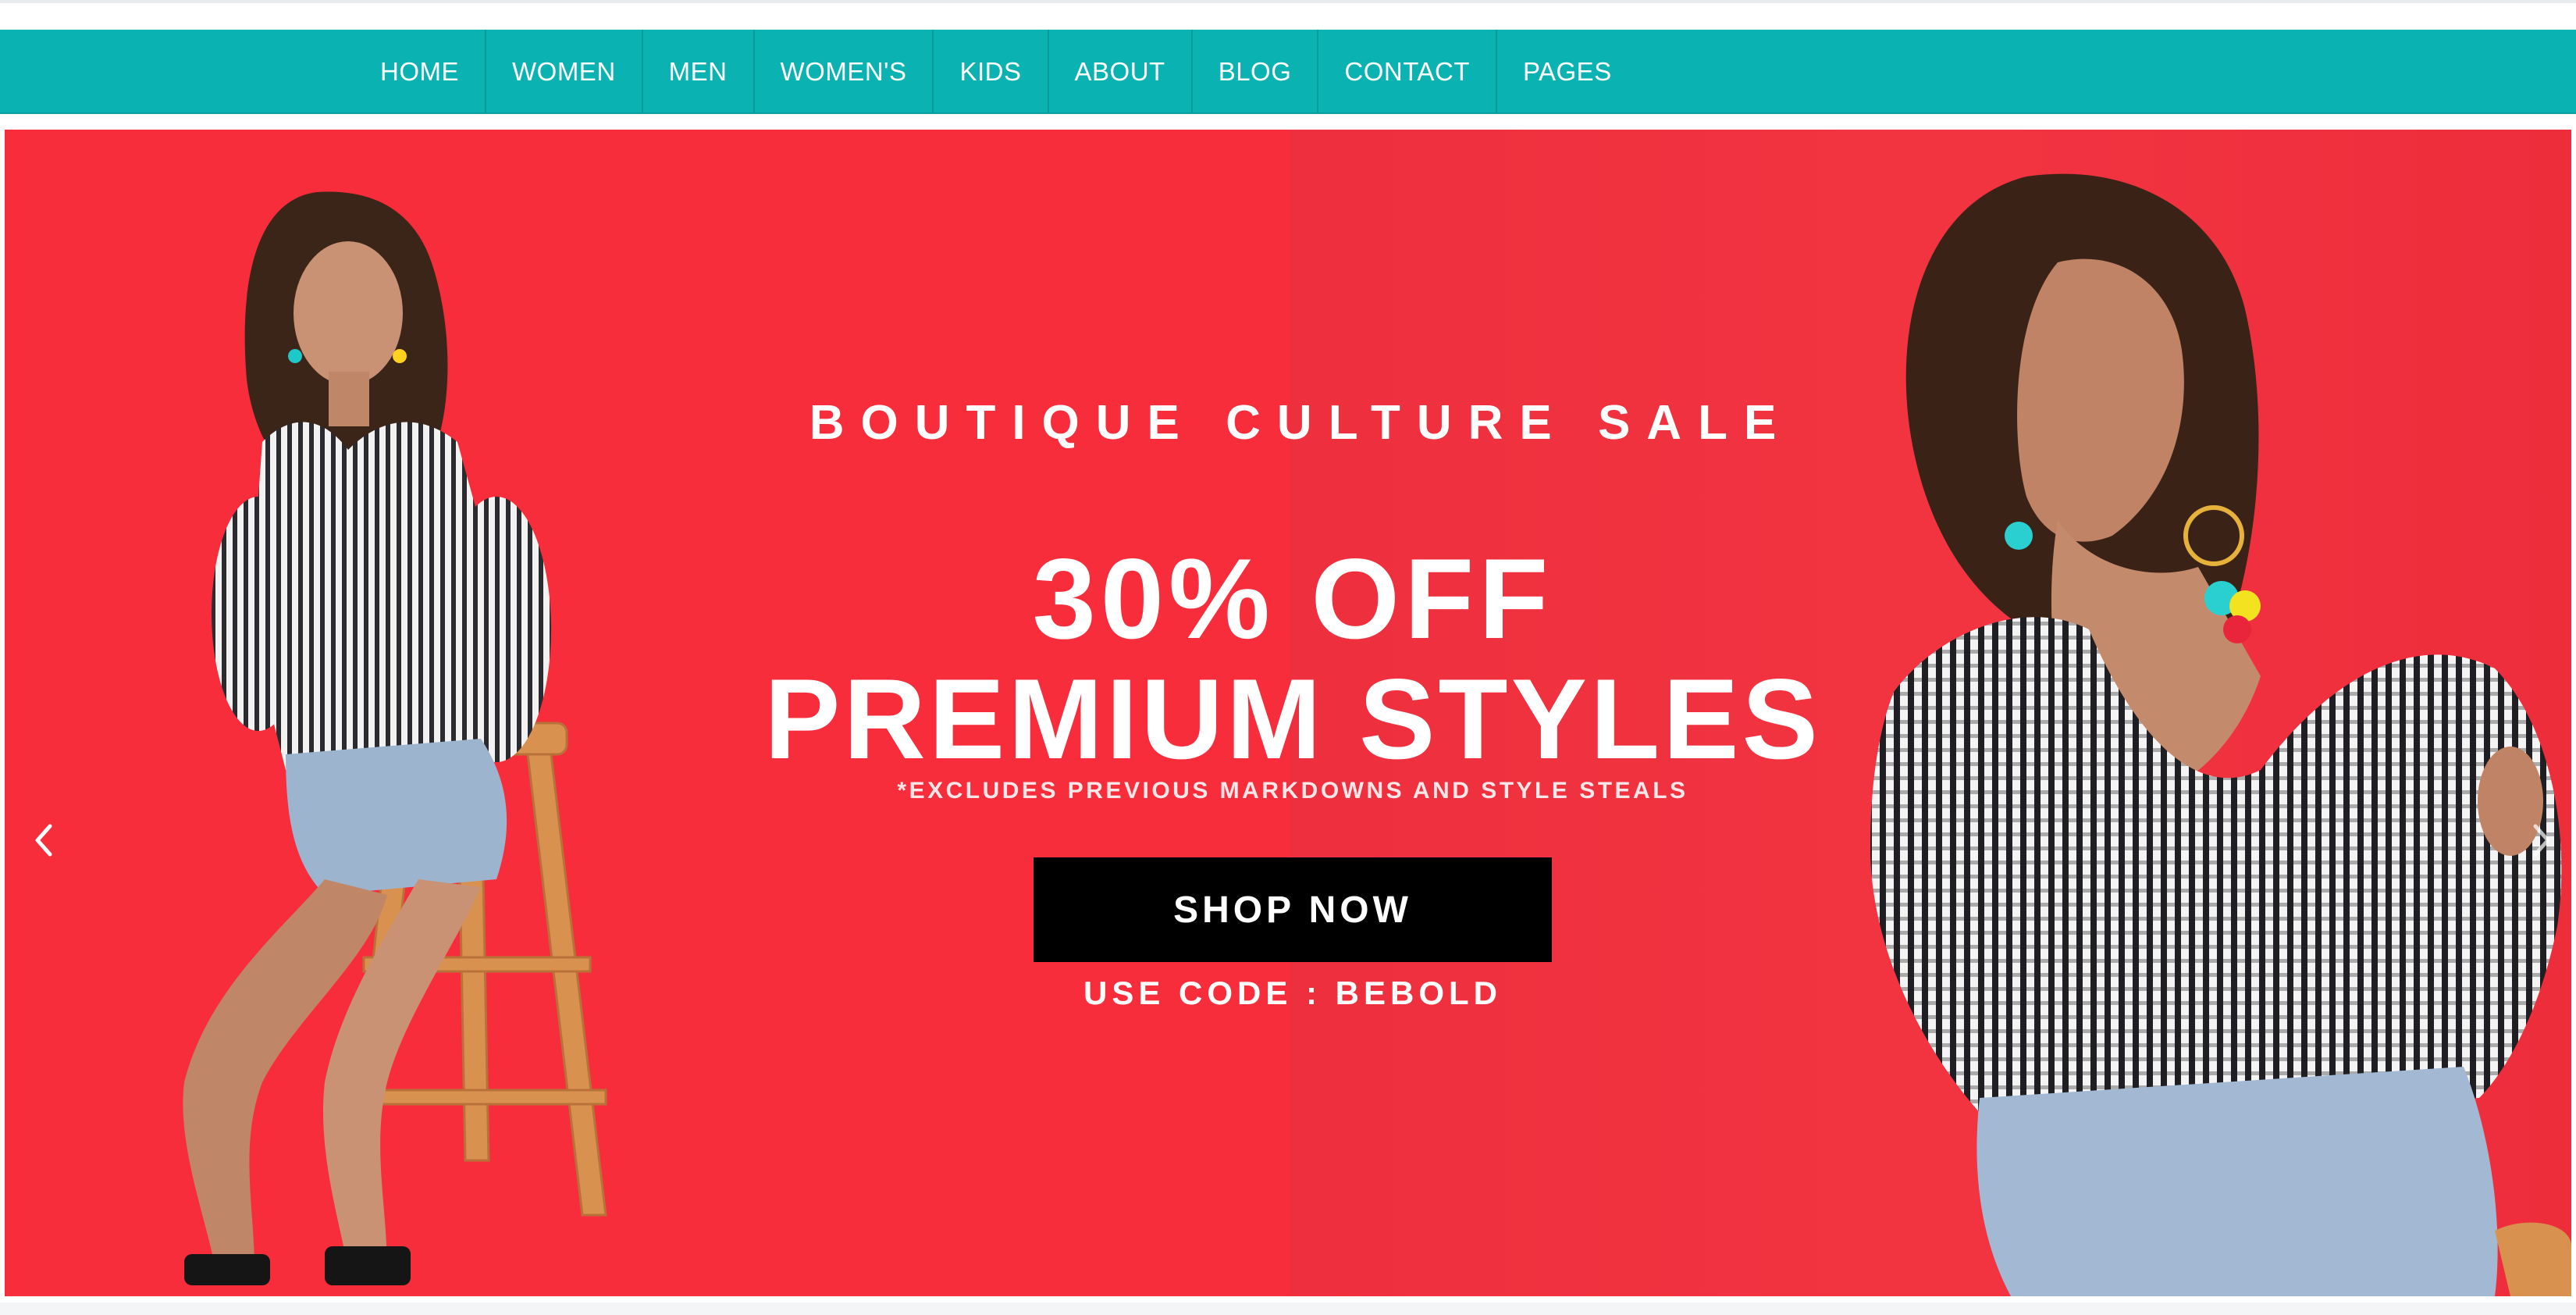  What do you see at coordinates (1567, 72) in the screenshot?
I see `nav-item-pages: PAGES` at bounding box center [1567, 72].